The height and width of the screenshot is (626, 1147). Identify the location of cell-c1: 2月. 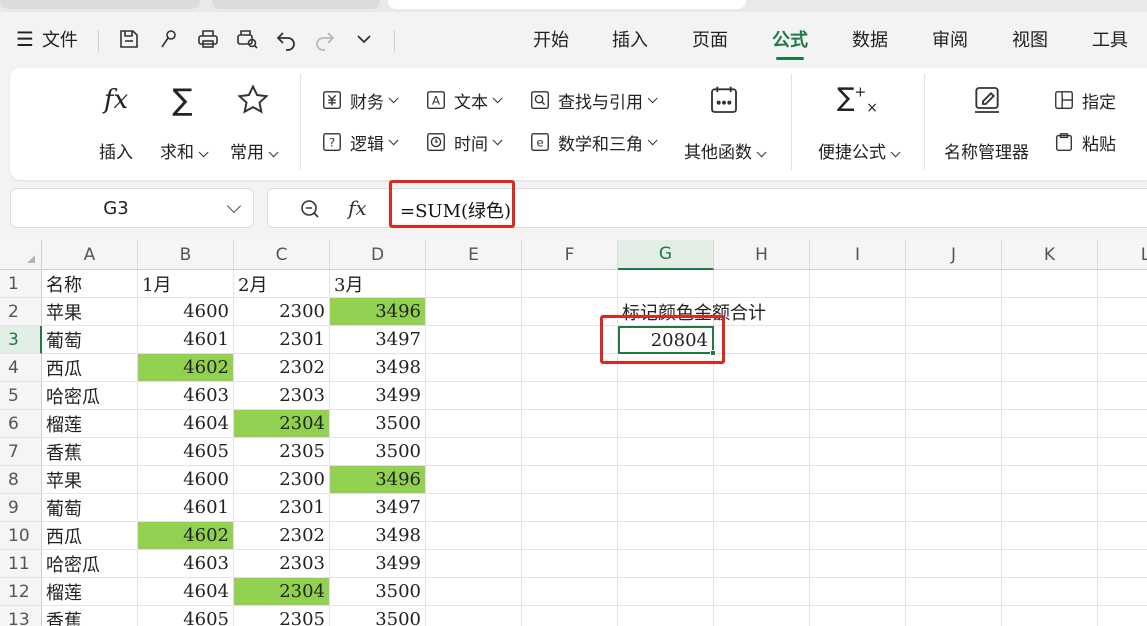
(282, 284).